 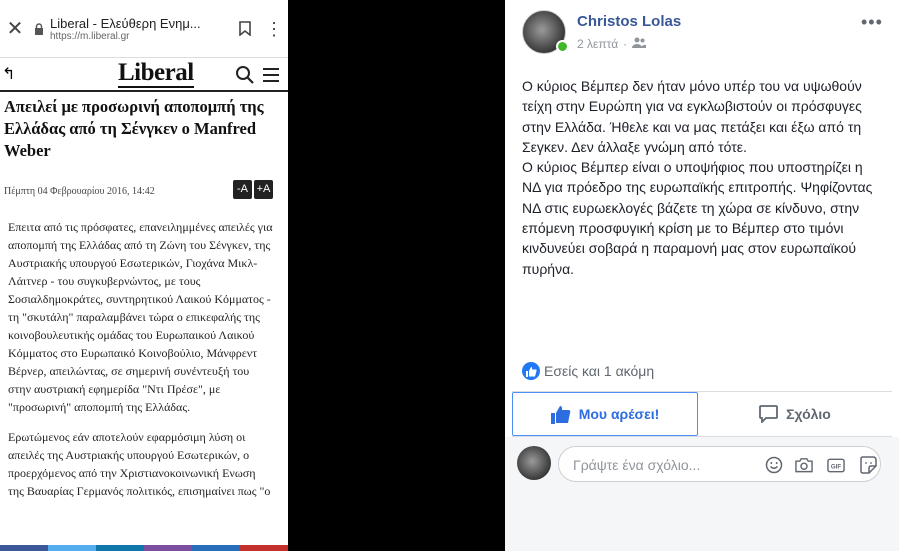 What do you see at coordinates (702, 494) in the screenshot?
I see `comment-composer: Γράψτε ένα σχόλιο... GIF` at bounding box center [702, 494].